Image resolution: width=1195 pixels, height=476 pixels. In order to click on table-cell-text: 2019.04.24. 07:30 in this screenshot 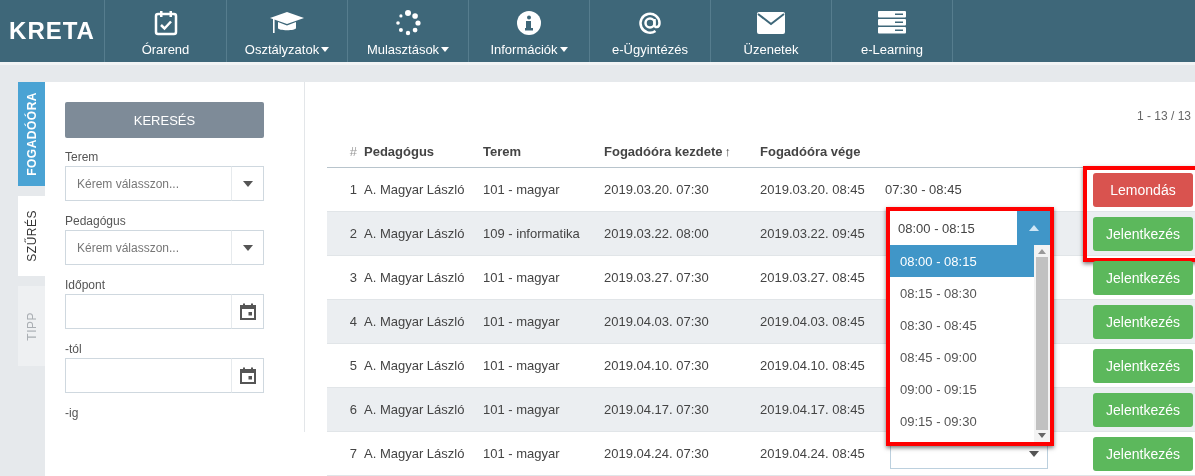, I will do `click(657, 453)`.